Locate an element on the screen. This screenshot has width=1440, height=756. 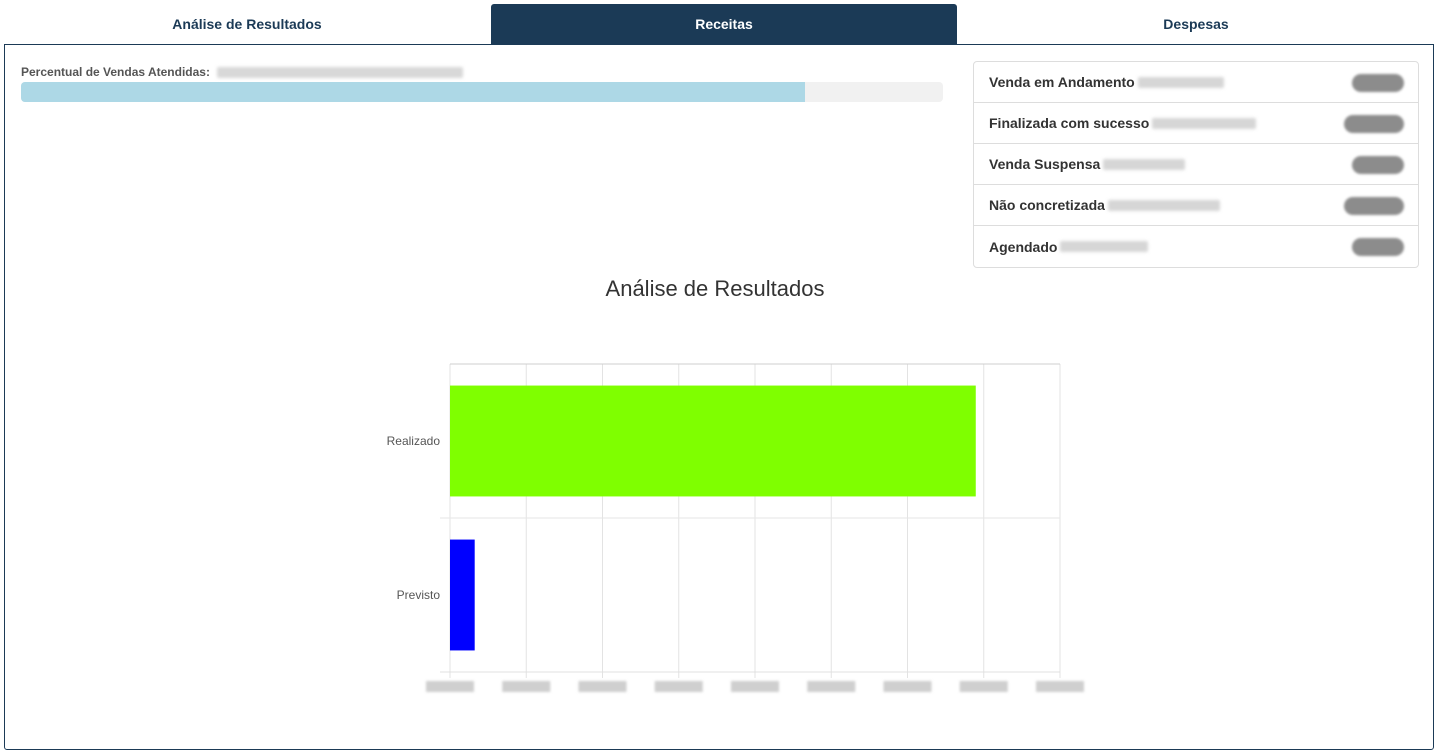
bar-realizado is located at coordinates (713, 441).